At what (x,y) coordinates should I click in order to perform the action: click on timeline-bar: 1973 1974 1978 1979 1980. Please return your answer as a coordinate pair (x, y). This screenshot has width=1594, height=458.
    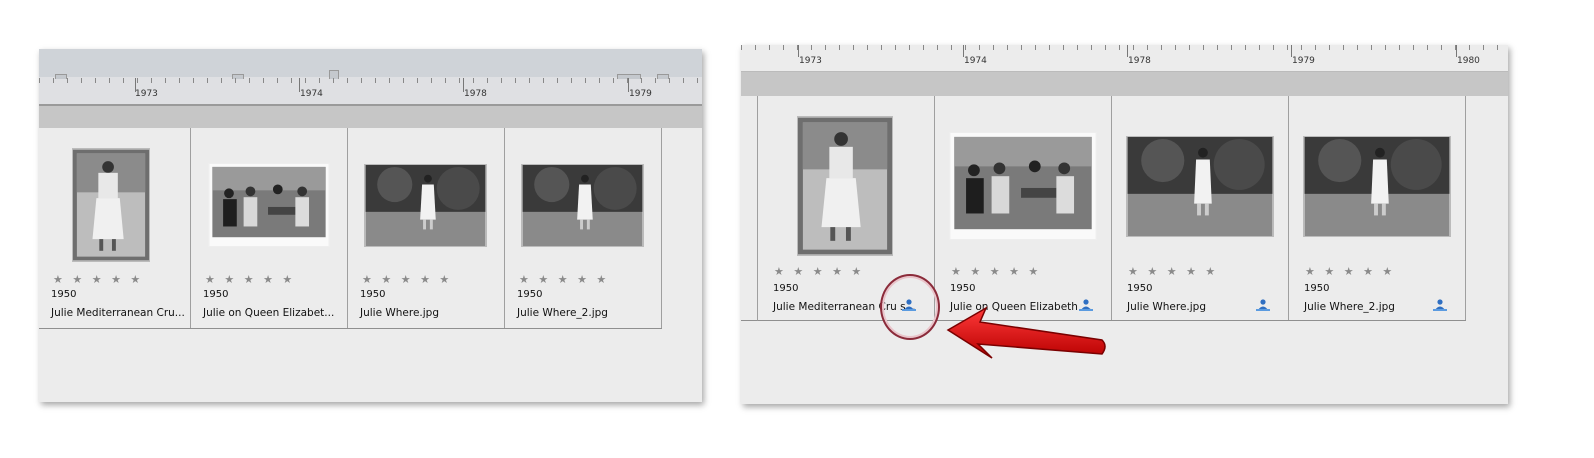
    Looking at the image, I should click on (1124, 58).